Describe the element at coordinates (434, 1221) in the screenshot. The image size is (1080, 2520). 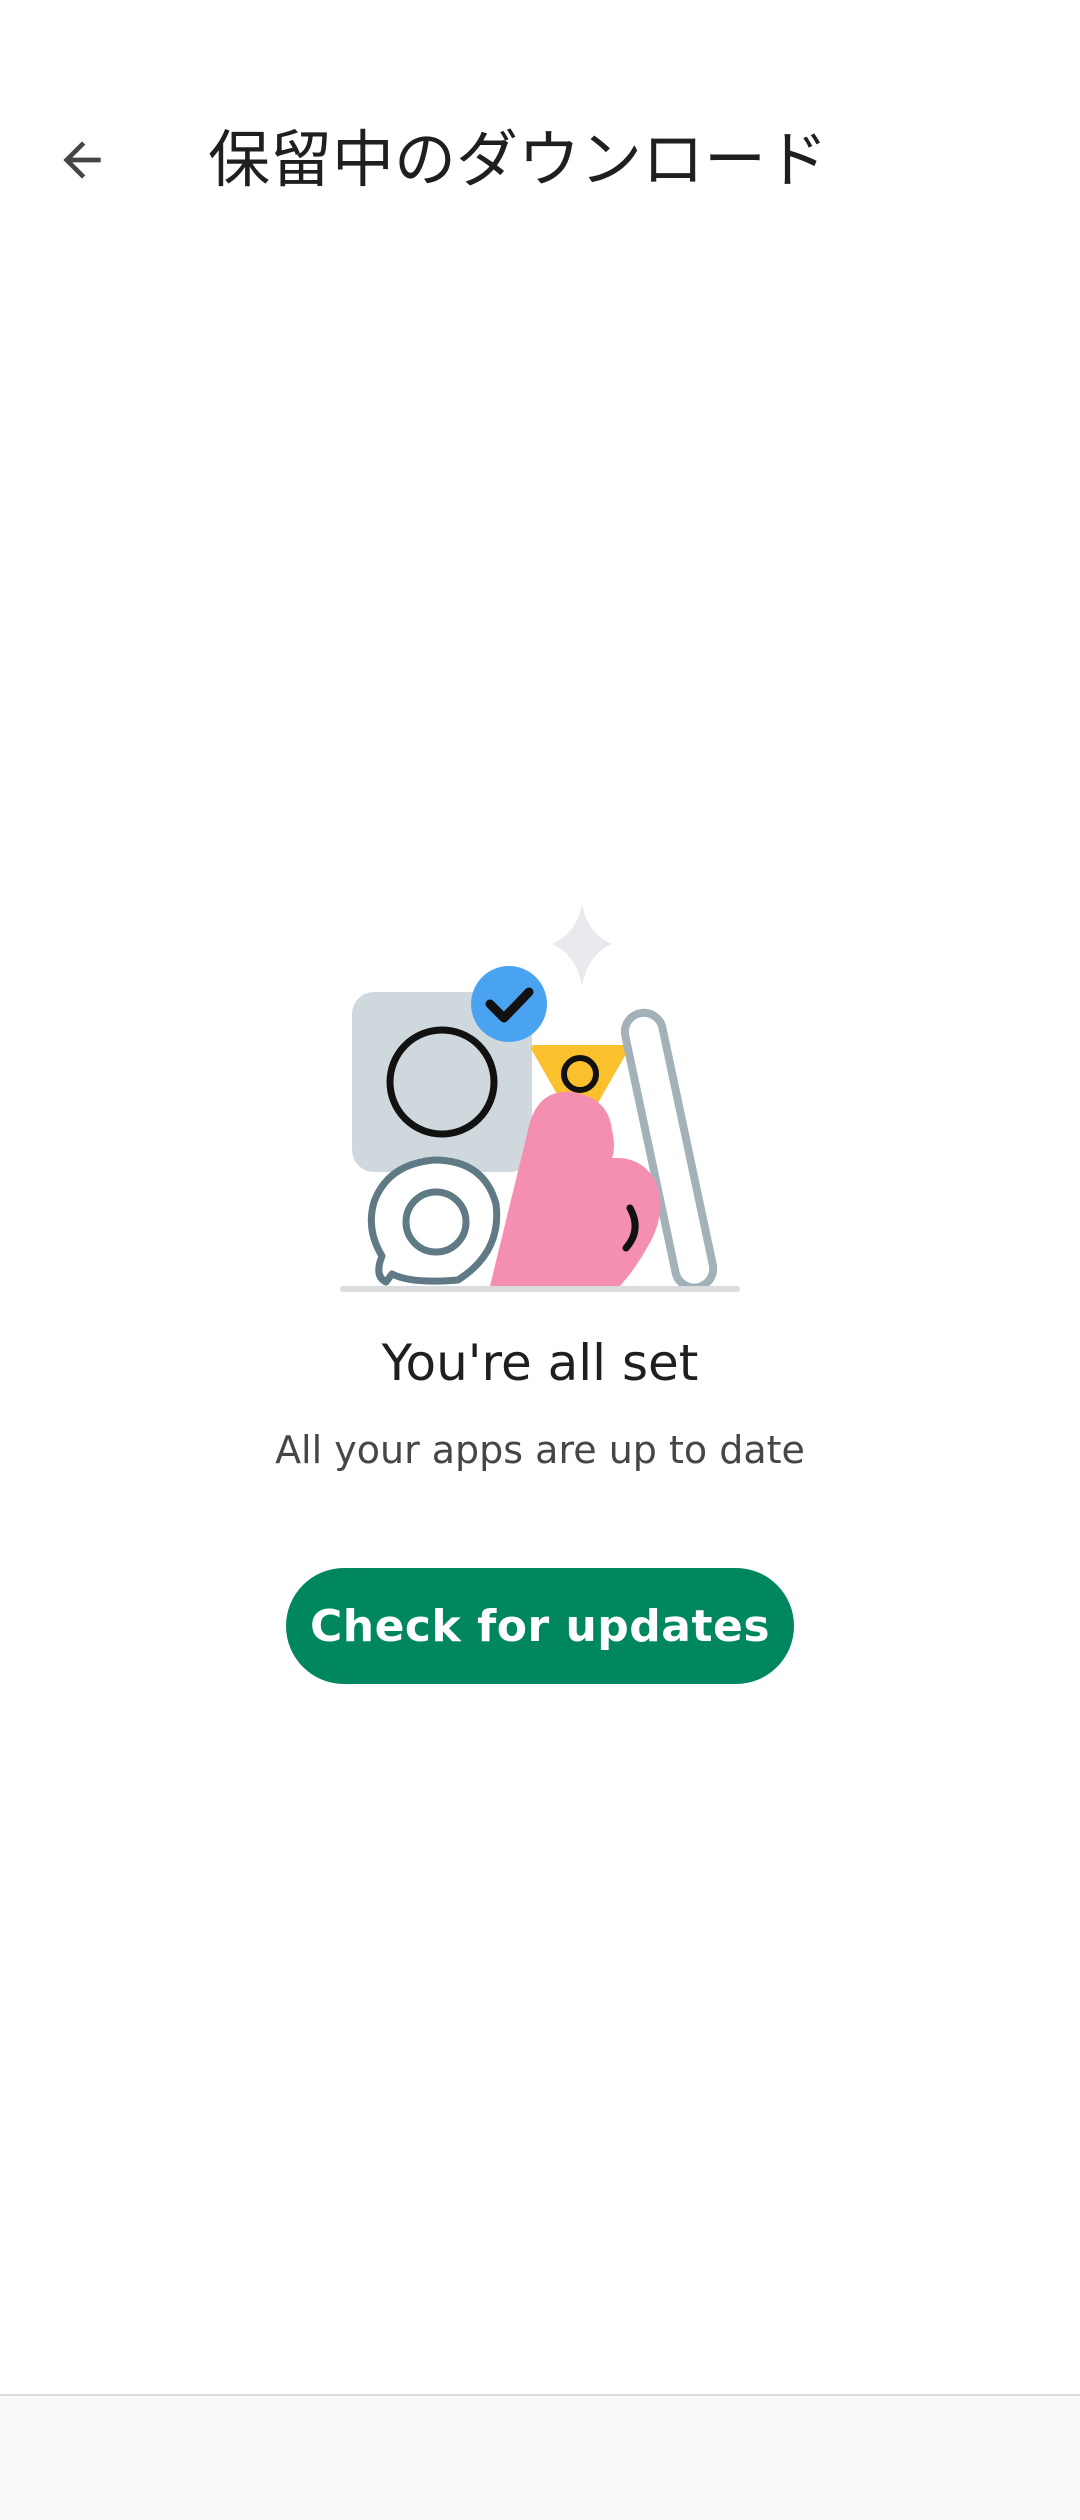
I see `chat-bubble-icon` at that location.